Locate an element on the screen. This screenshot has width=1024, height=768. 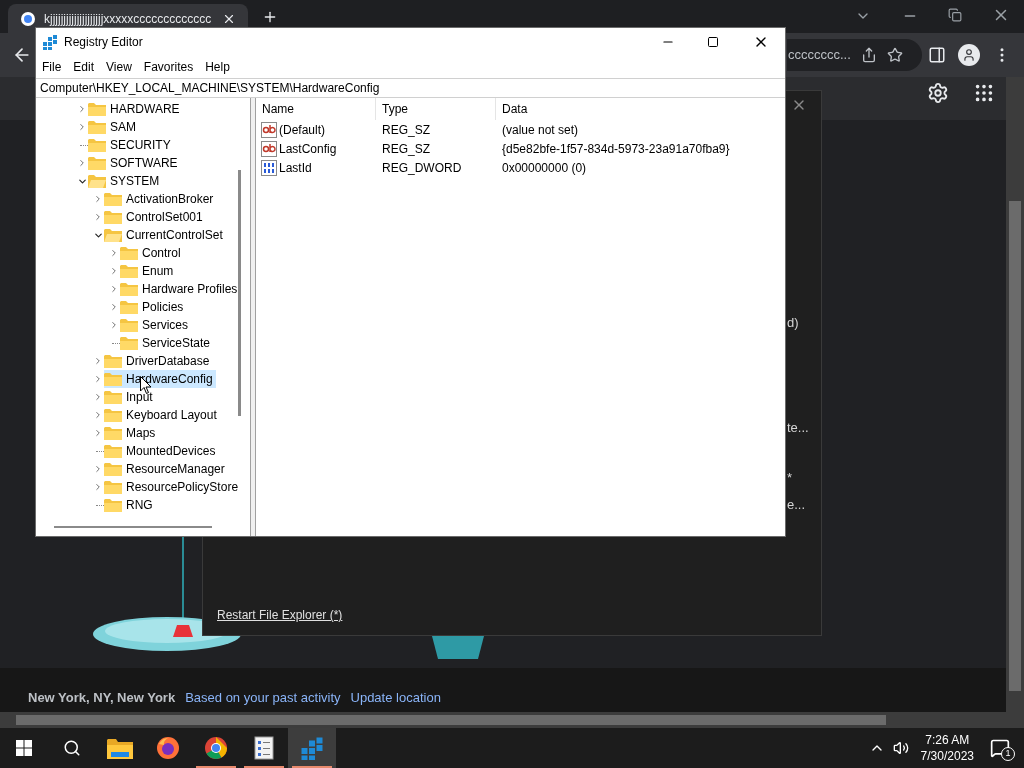
menu-item: View is located at coordinates (119, 67).